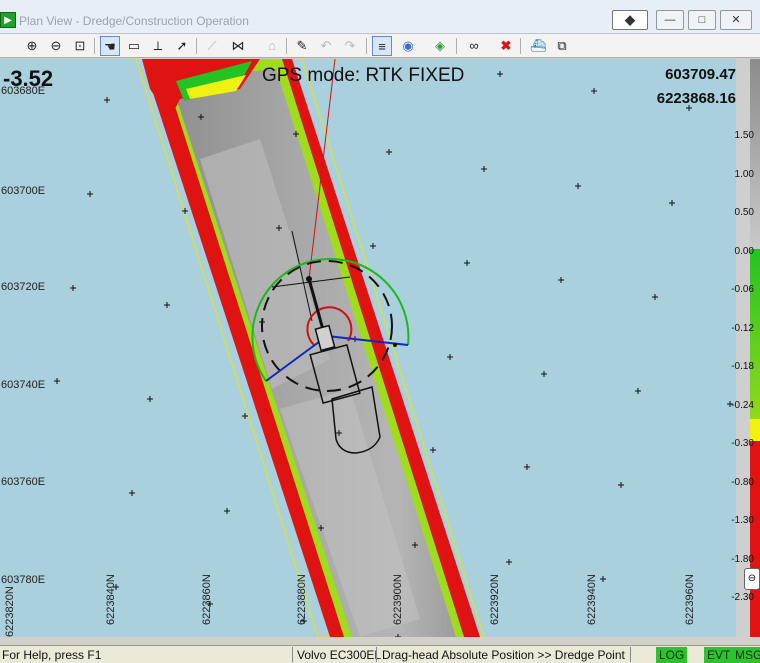 This screenshot has width=760, height=663. I want to click on northing-readout: 6223868.16, so click(696, 98).